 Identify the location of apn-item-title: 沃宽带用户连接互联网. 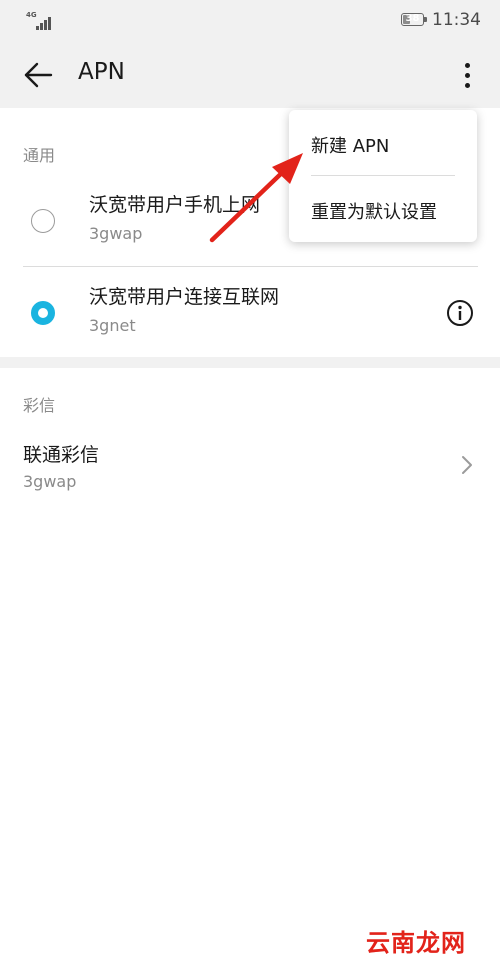
(184, 297).